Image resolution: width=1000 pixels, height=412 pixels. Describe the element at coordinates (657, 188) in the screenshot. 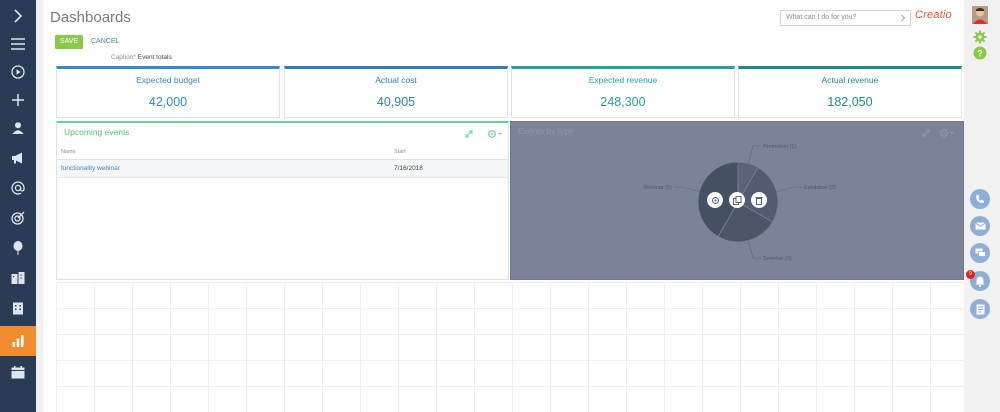

I see `pie-label: Webinar (5)` at that location.